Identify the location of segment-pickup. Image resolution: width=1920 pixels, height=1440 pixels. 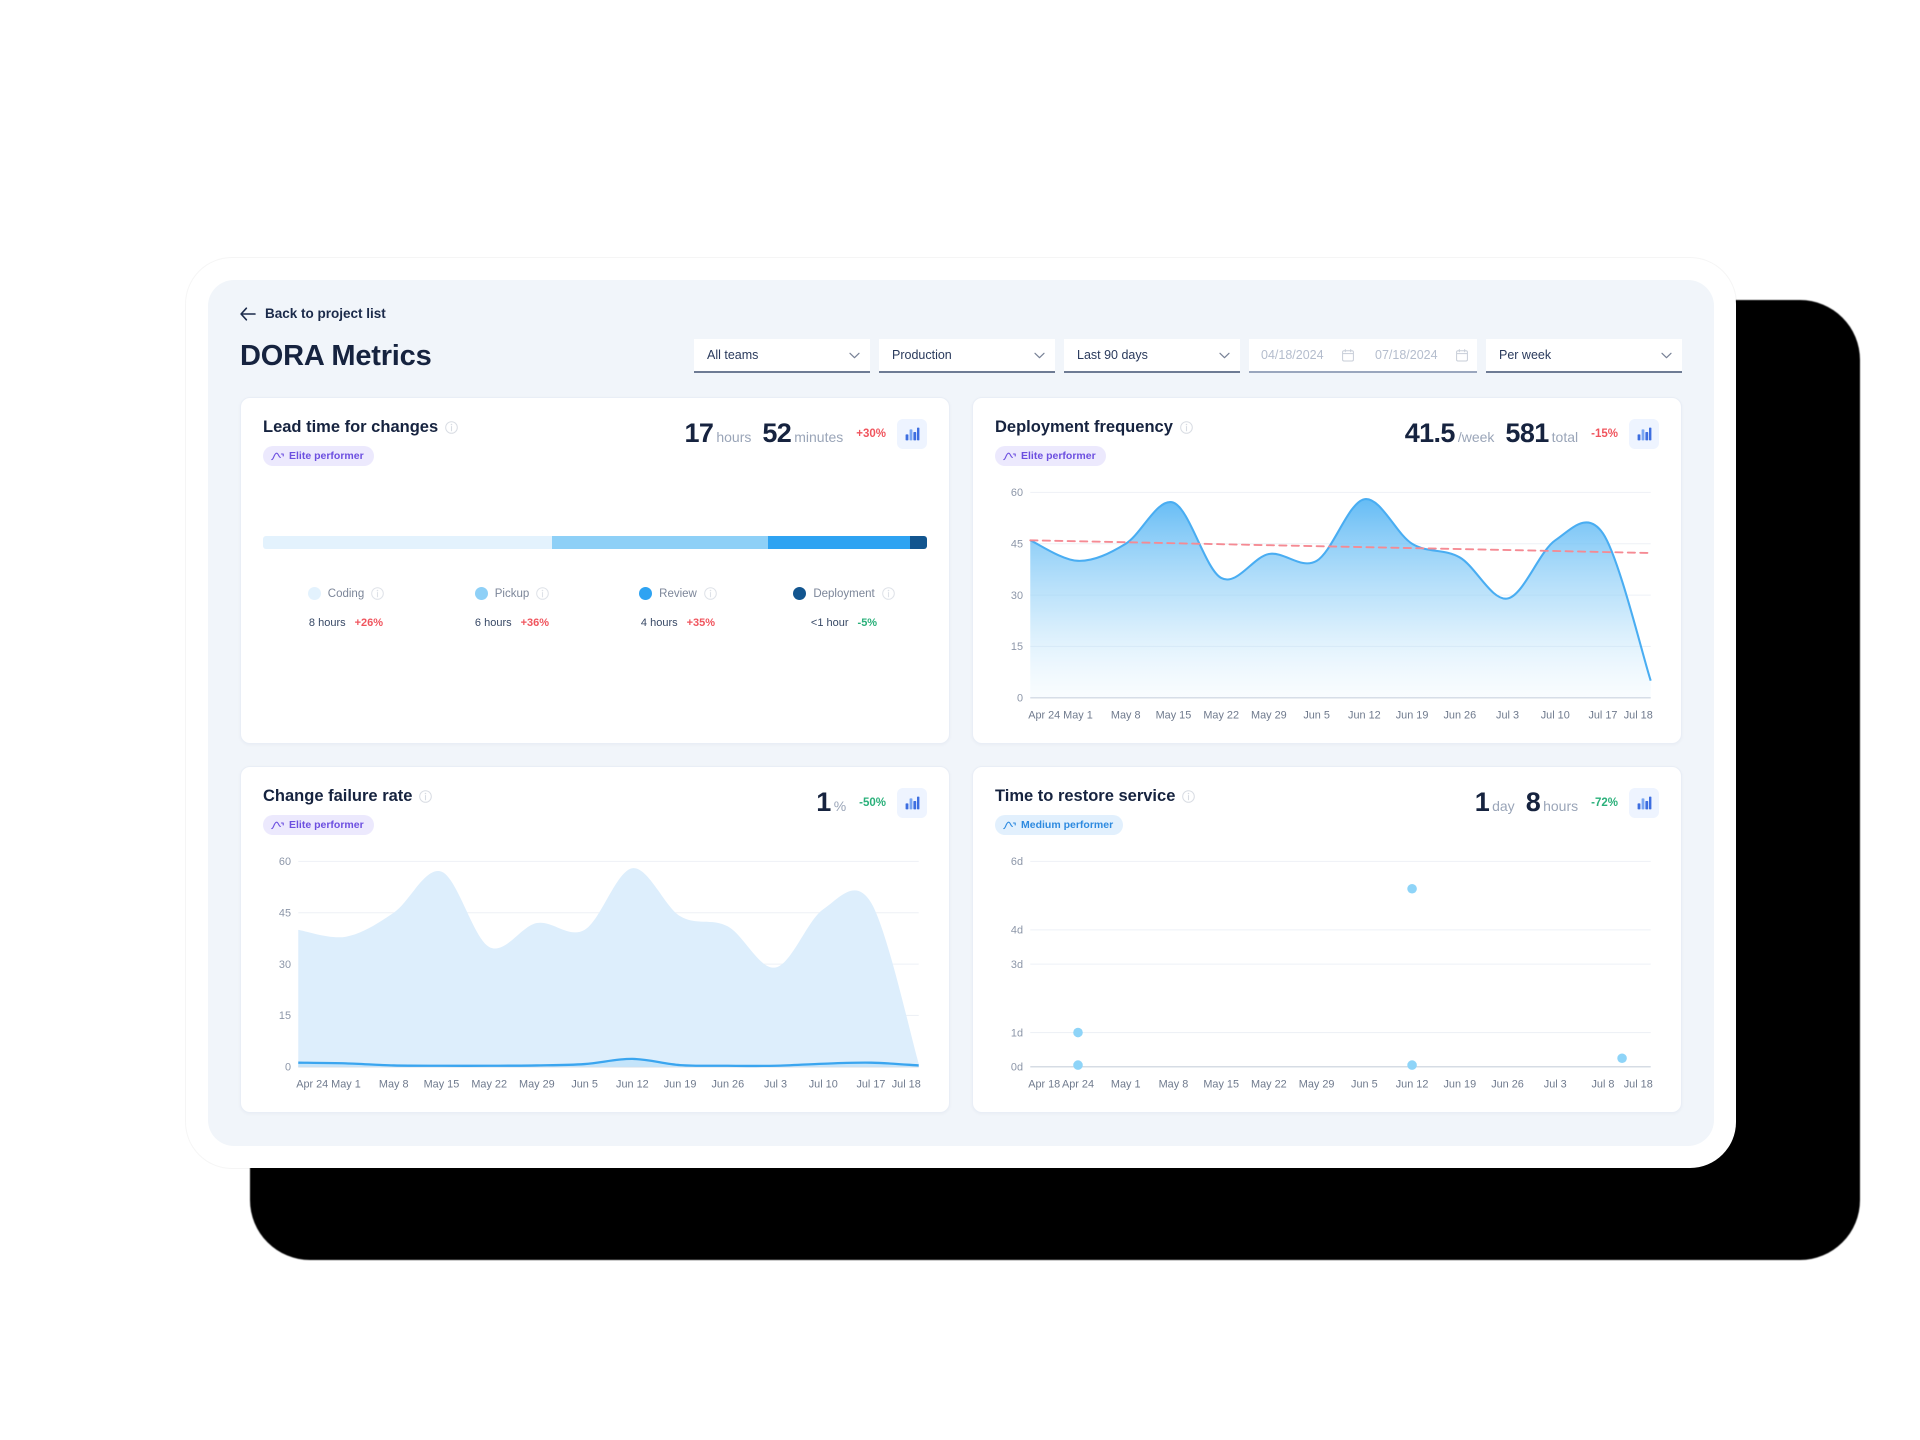
(659, 542).